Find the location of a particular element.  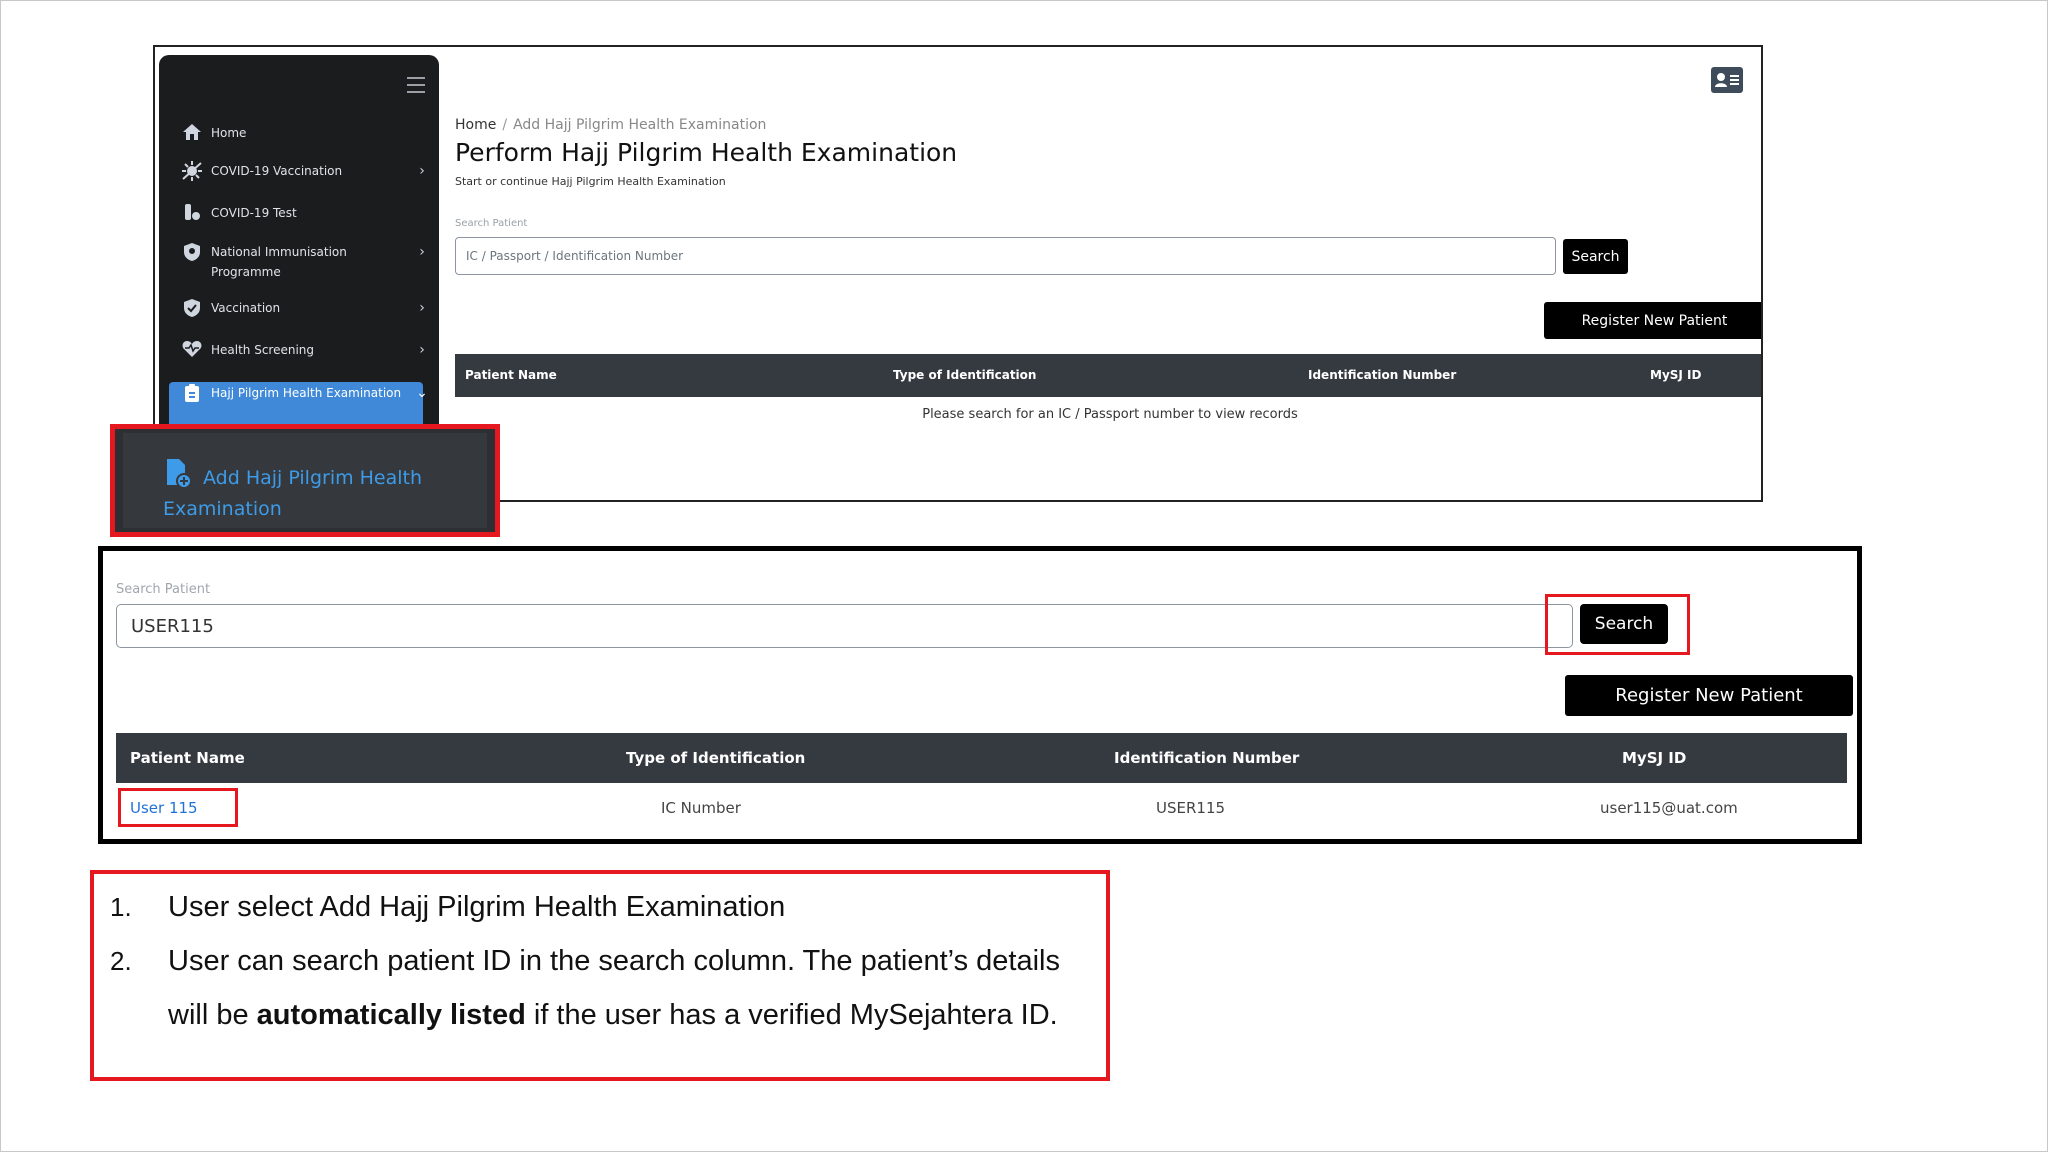

callout-menu-item: Add Hajj Pilgrim Health Examination is located at coordinates (305, 480).